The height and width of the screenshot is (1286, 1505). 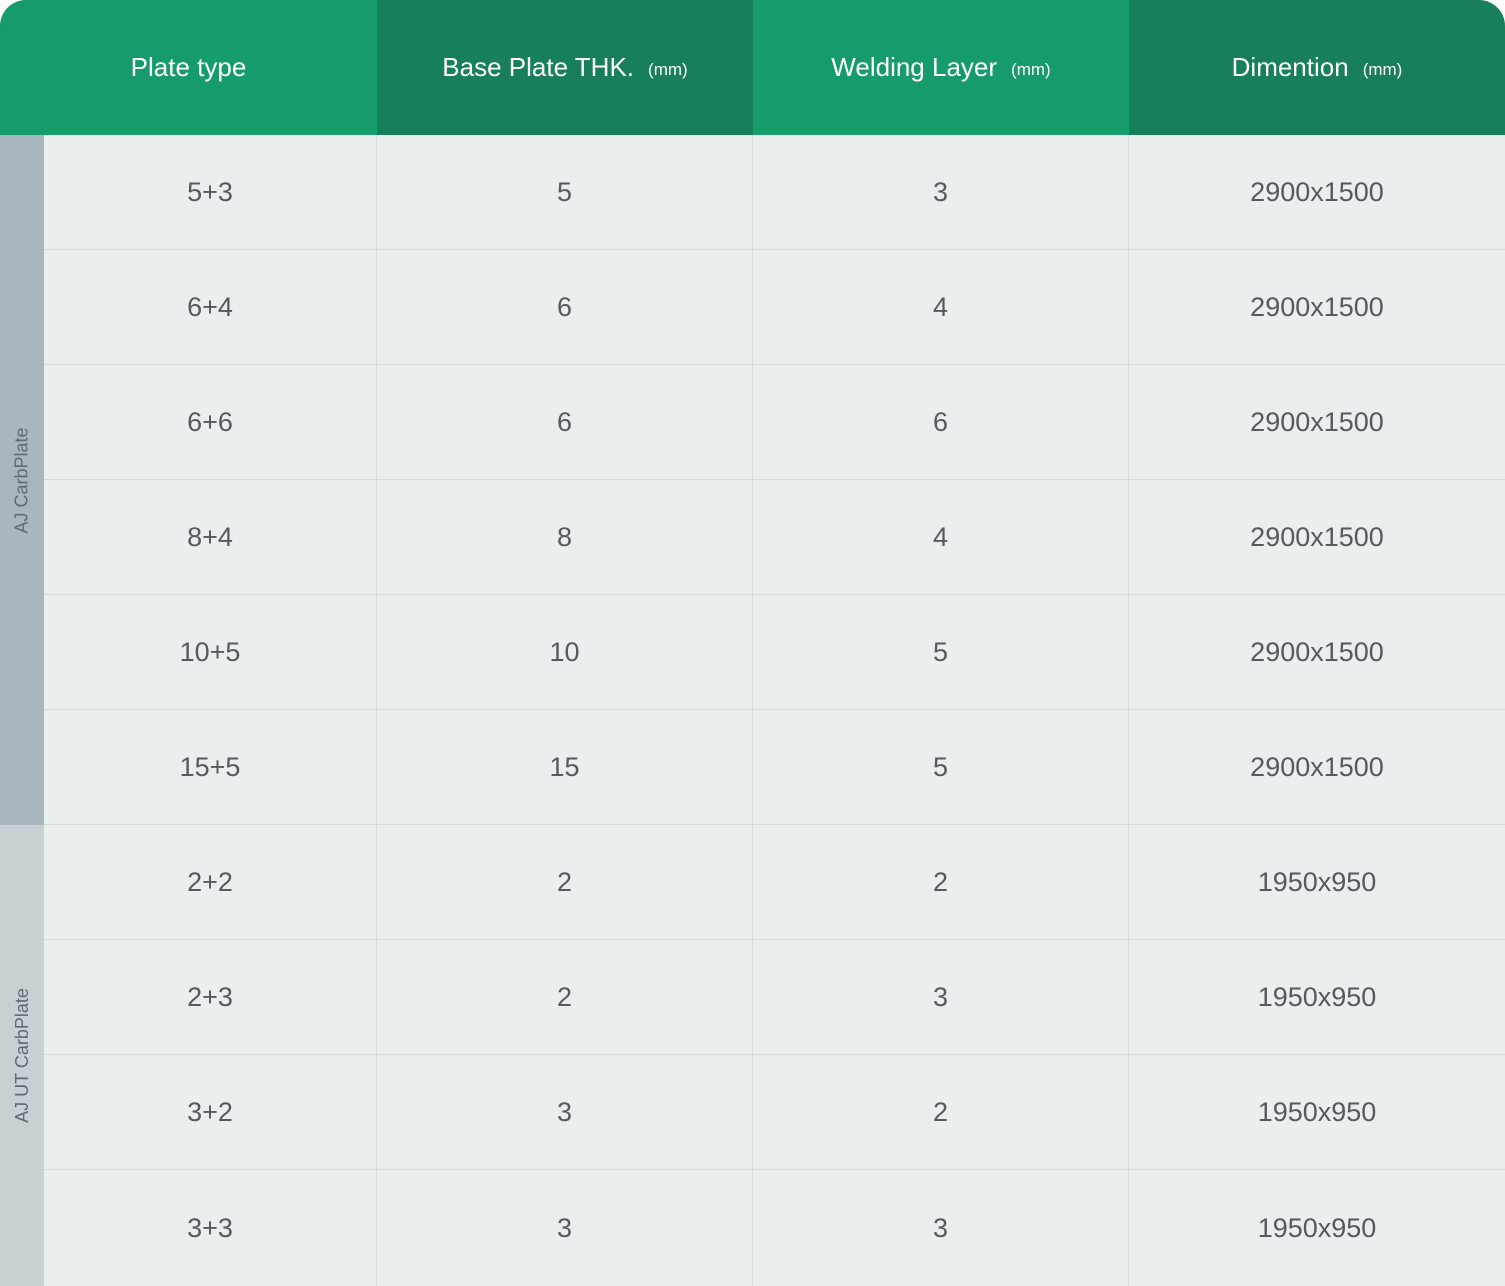 I want to click on cell-plate-type: 10+5, so click(x=210, y=652).